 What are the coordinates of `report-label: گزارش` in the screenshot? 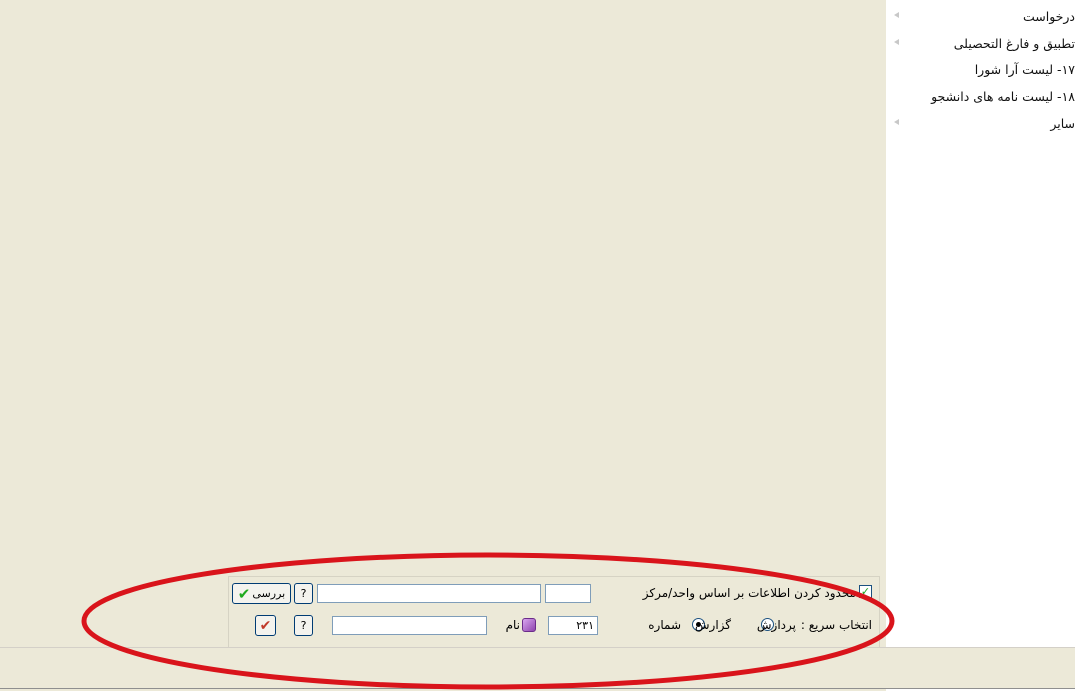 It's located at (712, 625).